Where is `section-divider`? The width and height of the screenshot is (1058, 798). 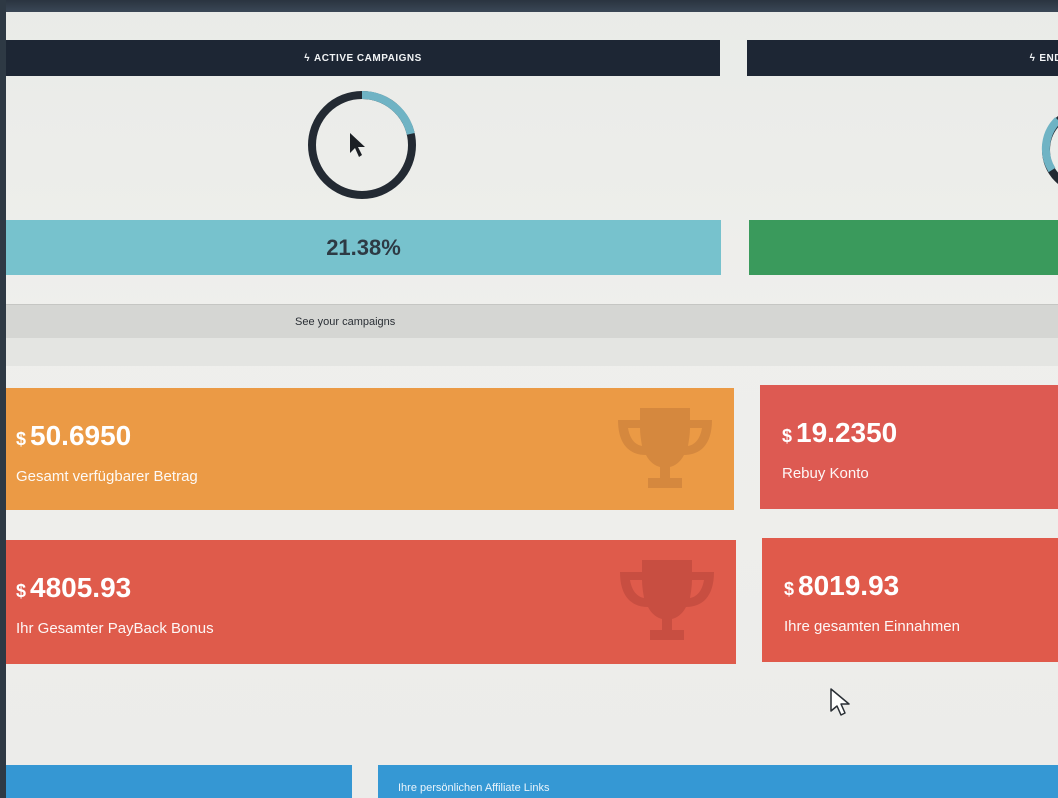
section-divider is located at coordinates (529, 352).